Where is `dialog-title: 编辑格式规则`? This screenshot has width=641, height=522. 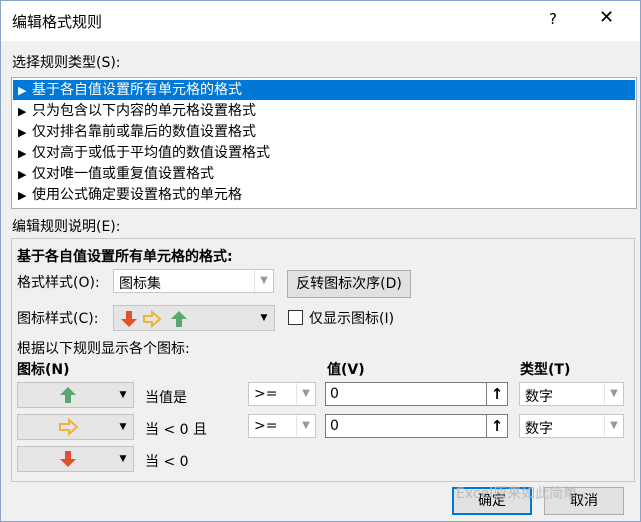
dialog-title: 编辑格式规则 is located at coordinates (57, 22).